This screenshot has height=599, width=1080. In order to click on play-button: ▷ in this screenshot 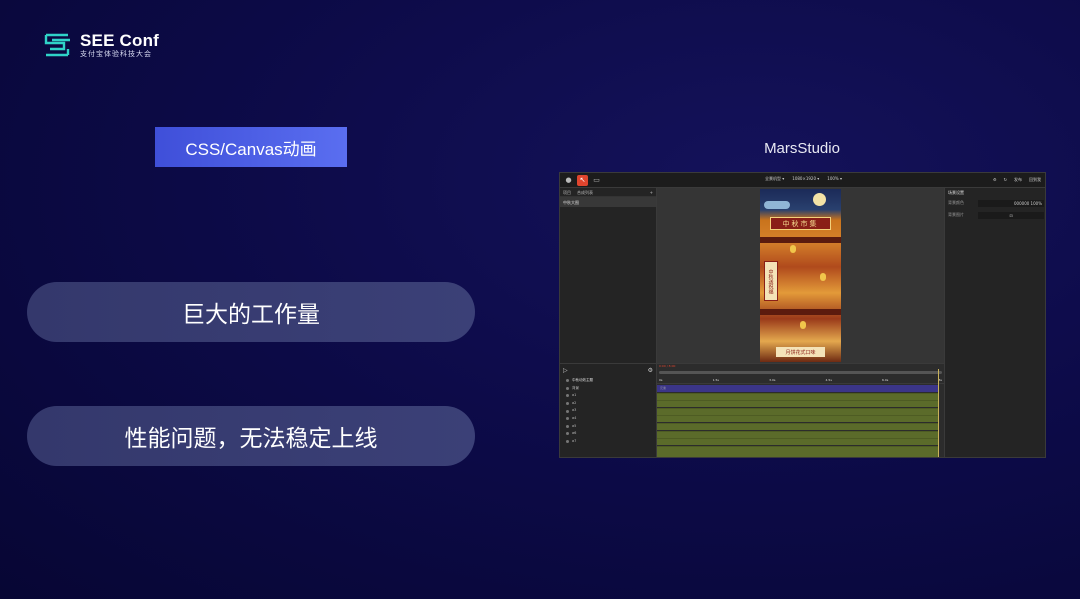, I will do `click(565, 370)`.